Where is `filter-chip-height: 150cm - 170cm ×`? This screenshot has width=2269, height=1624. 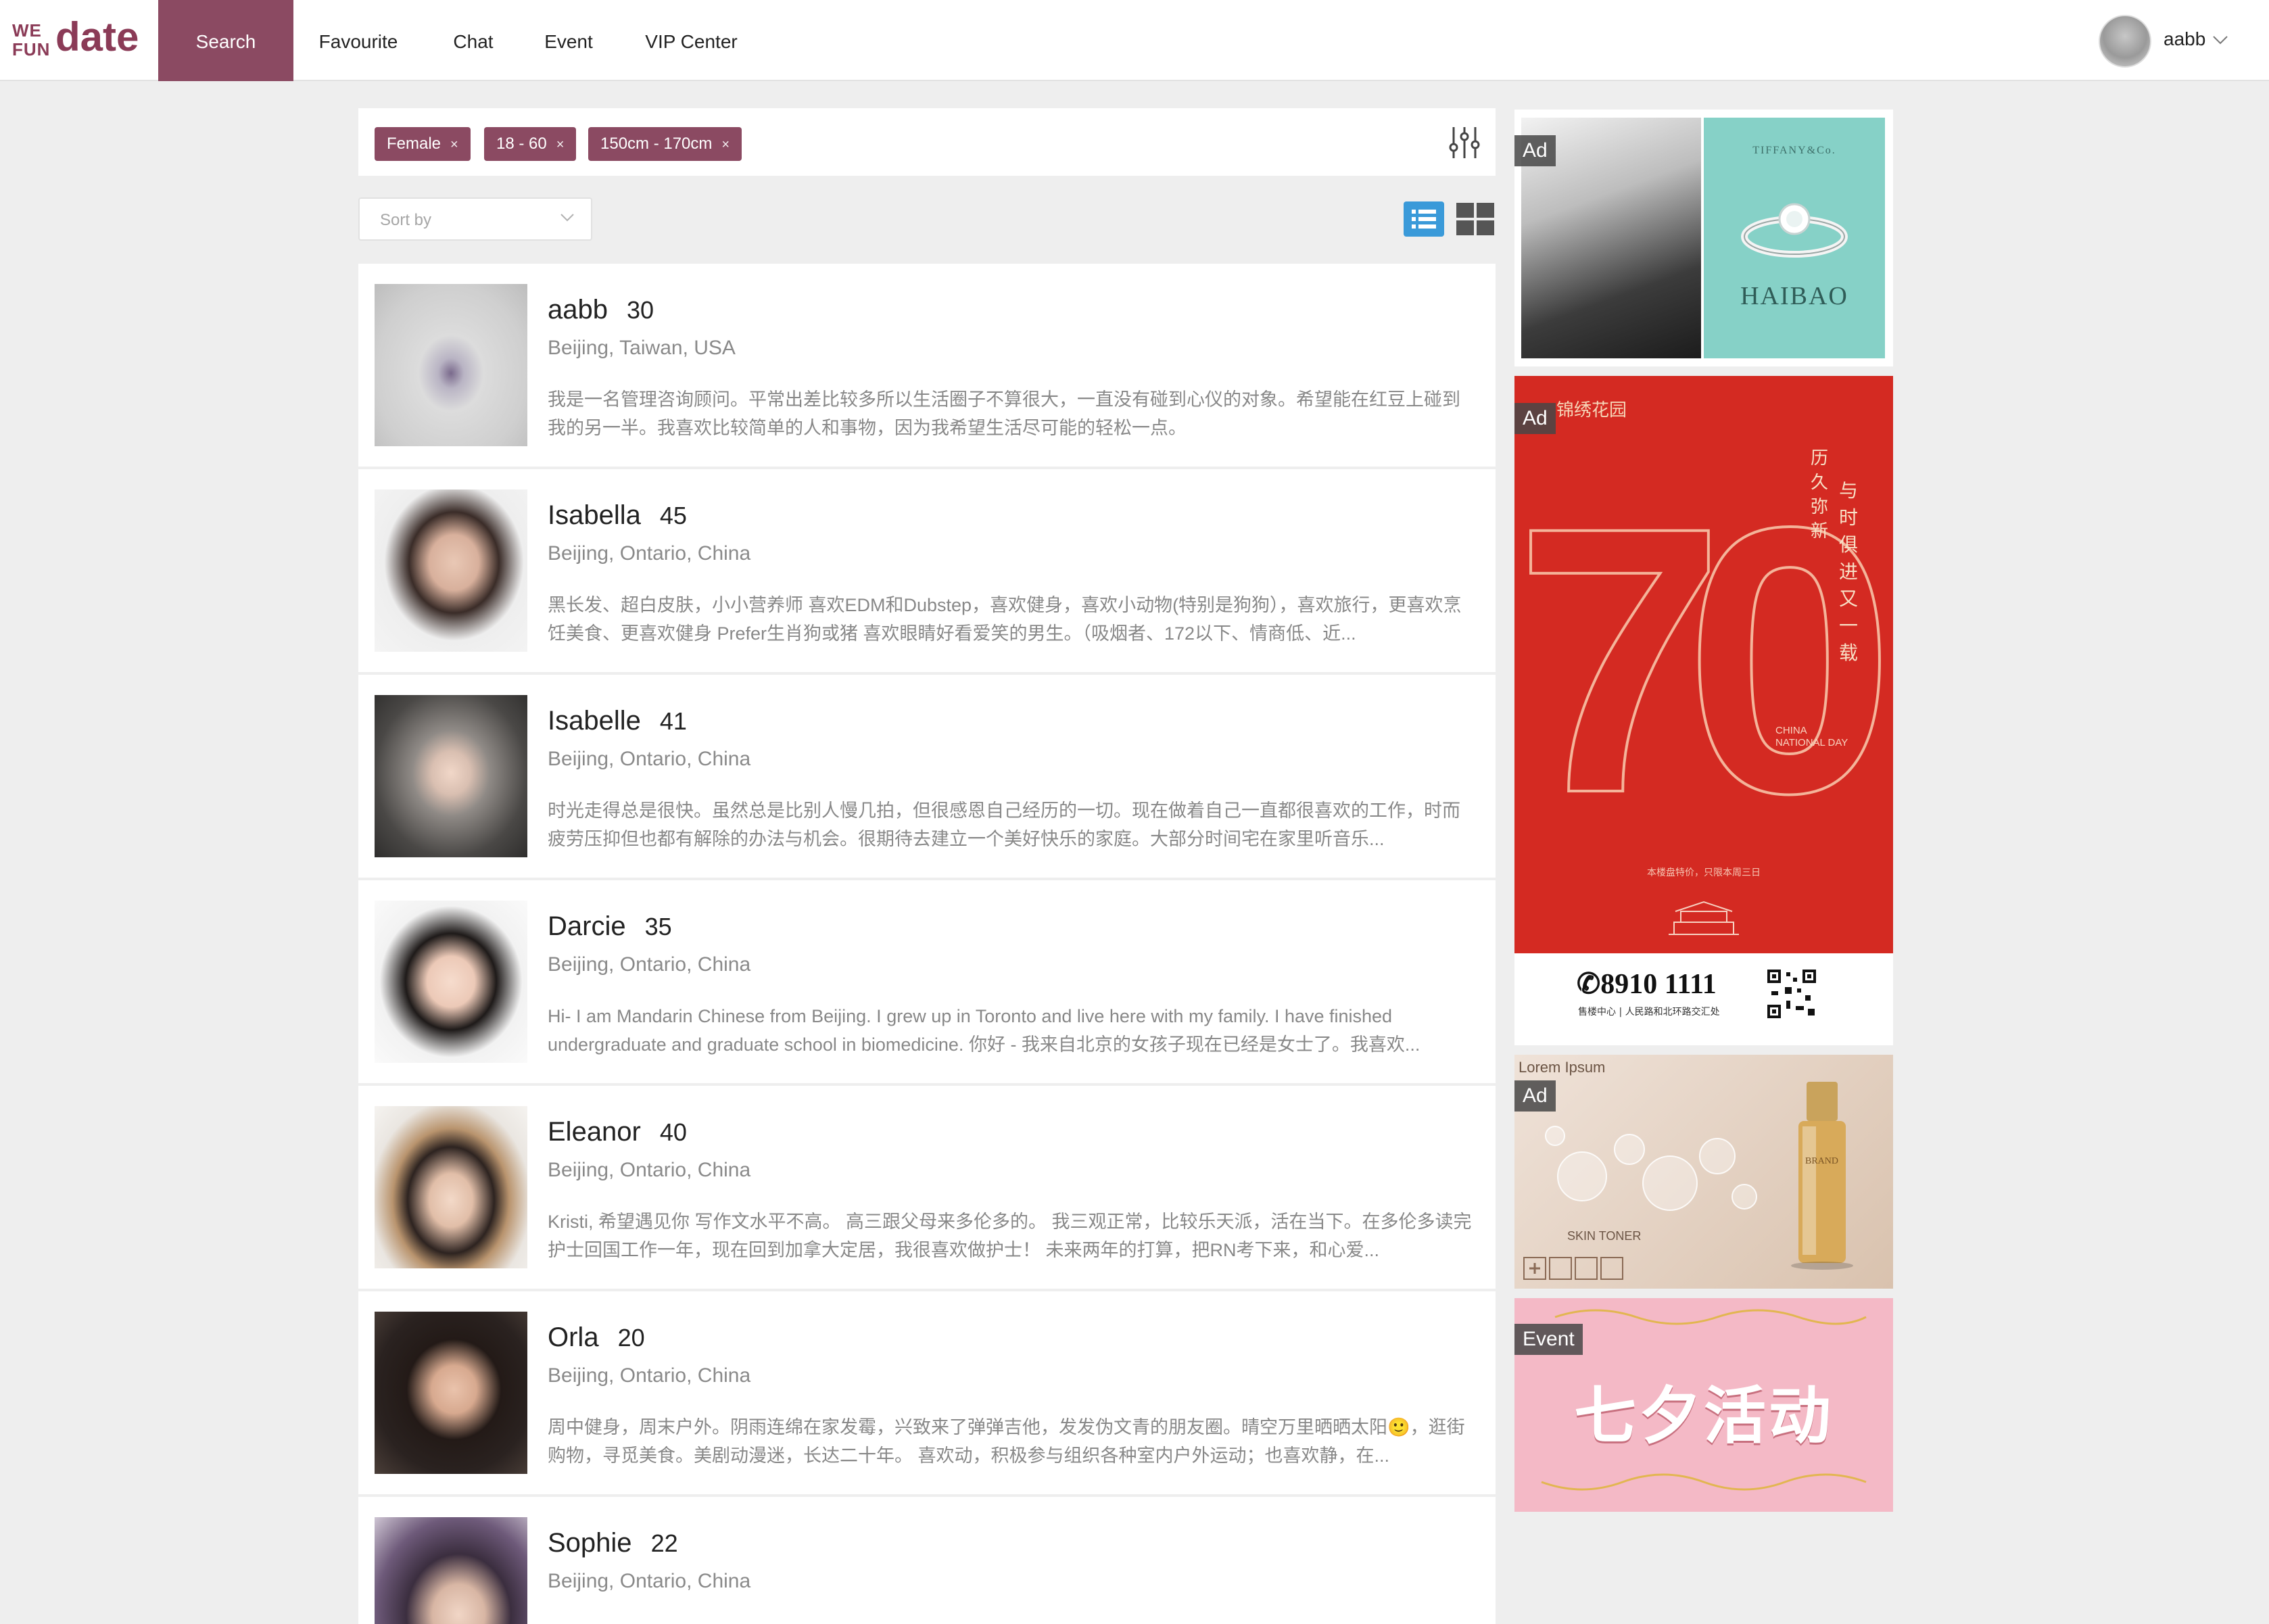
filter-chip-height: 150cm - 170cm × is located at coordinates (665, 144).